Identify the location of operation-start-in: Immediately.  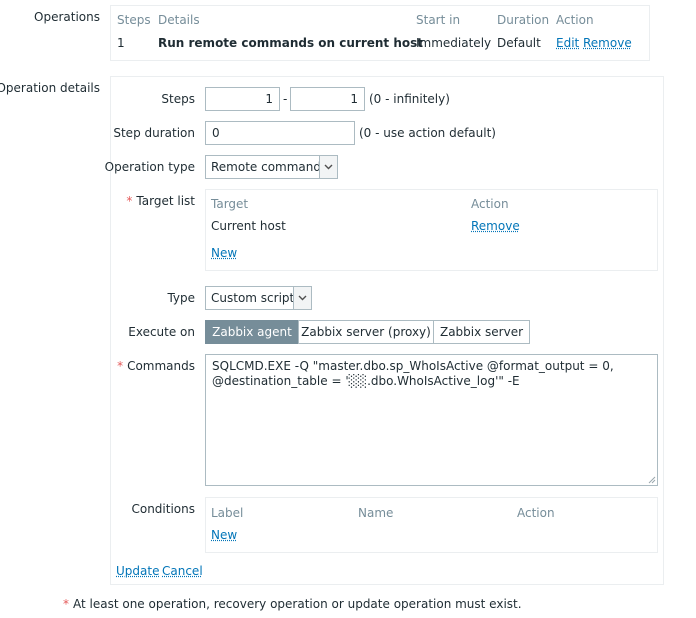
(454, 43).